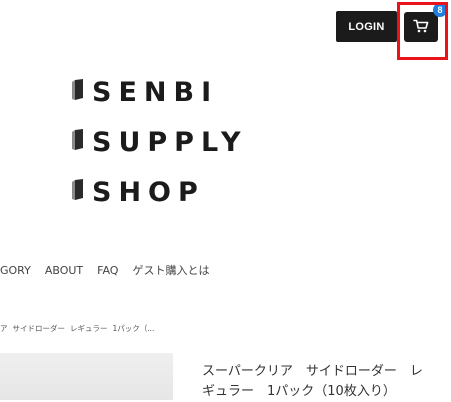 The width and height of the screenshot is (451, 402). I want to click on logo-text: SHOP, so click(148, 192).